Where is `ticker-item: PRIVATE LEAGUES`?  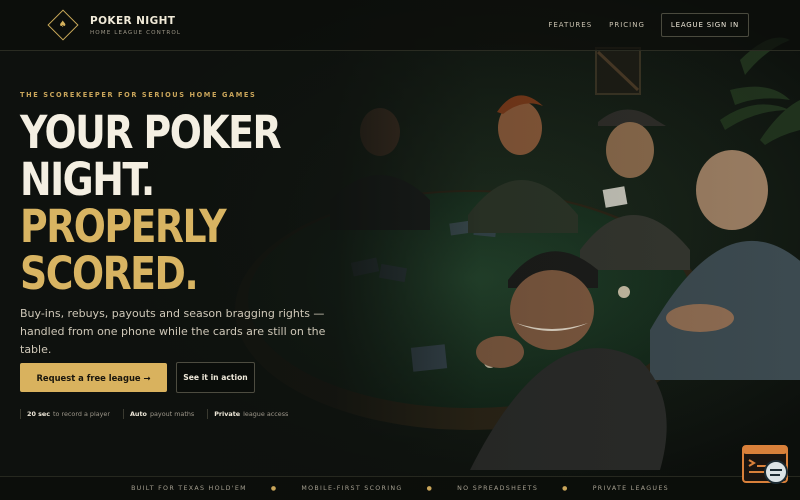 ticker-item: PRIVATE LEAGUES is located at coordinates (630, 488).